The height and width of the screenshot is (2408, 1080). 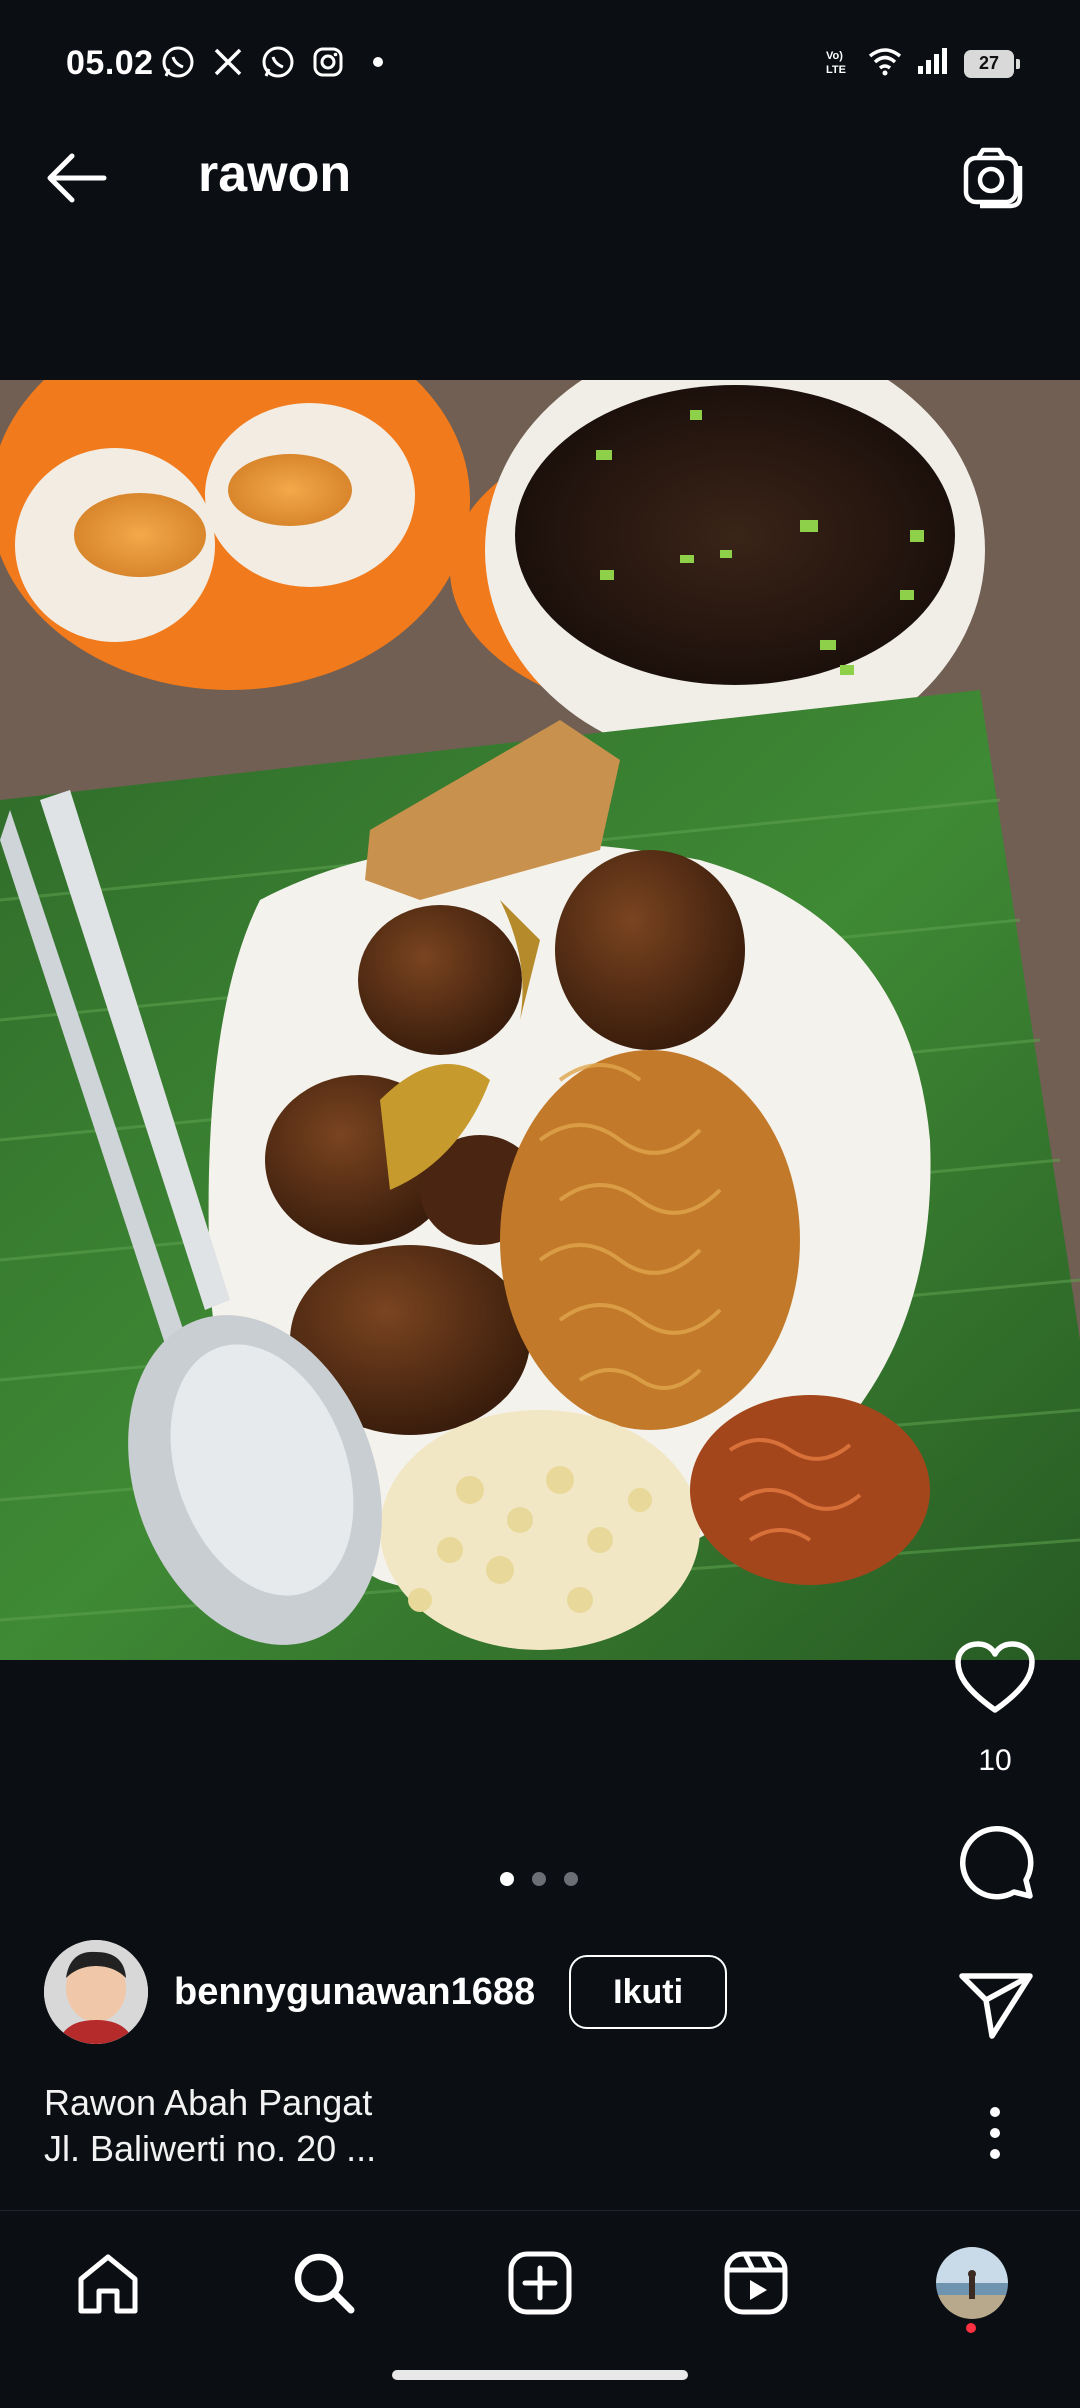 I want to click on post-author-row: bennygunawan1688 Ikuti, so click(x=386, y=1992).